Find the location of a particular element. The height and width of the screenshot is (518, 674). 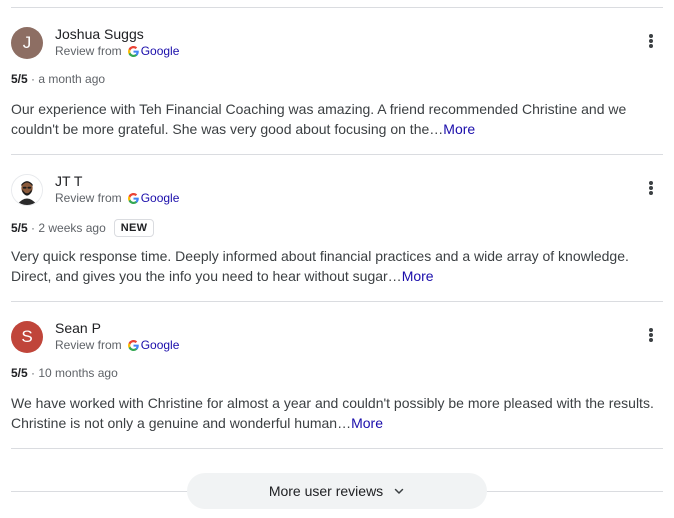

review-time: 10 months ago is located at coordinates (78, 373).